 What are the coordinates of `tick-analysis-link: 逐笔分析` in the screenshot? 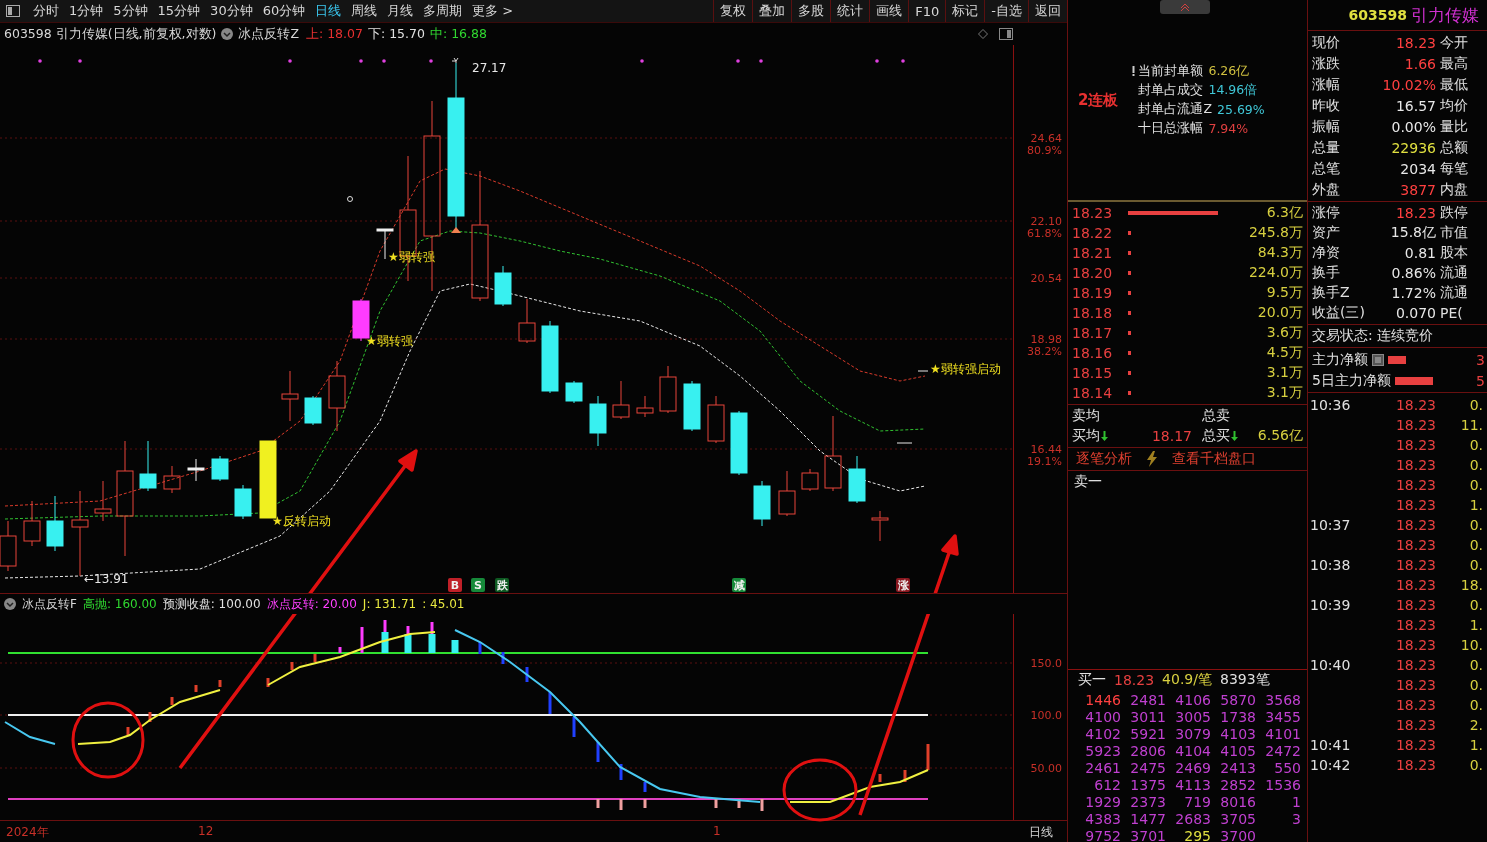 It's located at (1104, 459).